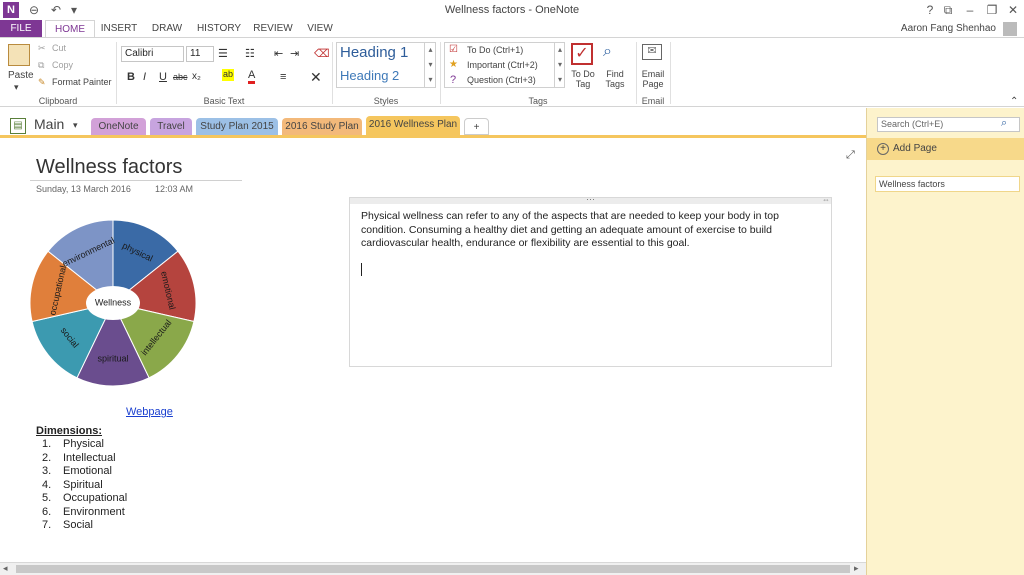 Image resolution: width=1024 pixels, height=575 pixels. Describe the element at coordinates (19, 55) in the screenshot. I see `clipboard-icon` at that location.